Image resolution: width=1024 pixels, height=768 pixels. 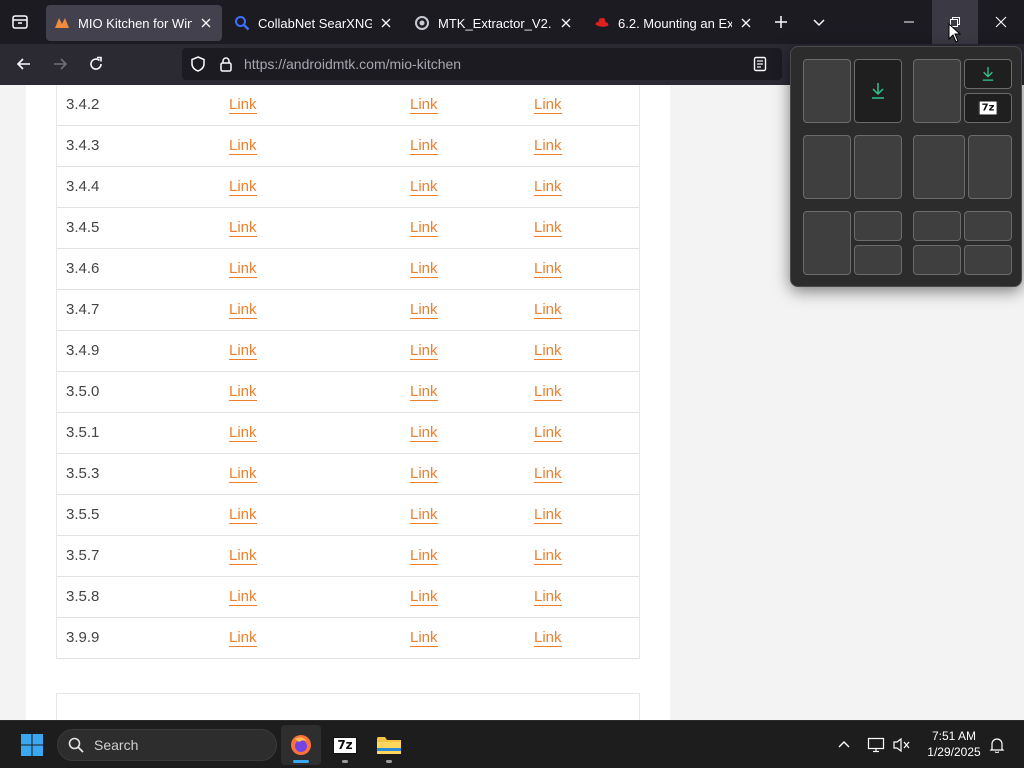 What do you see at coordinates (345, 745) in the screenshot?
I see `taskbar-7zip: 7z` at bounding box center [345, 745].